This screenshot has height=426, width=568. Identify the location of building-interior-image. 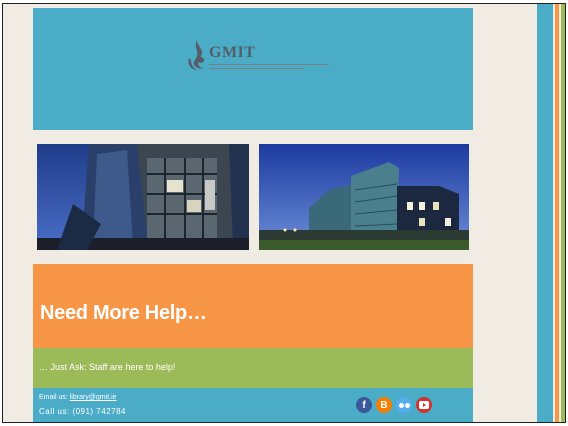
(143, 197).